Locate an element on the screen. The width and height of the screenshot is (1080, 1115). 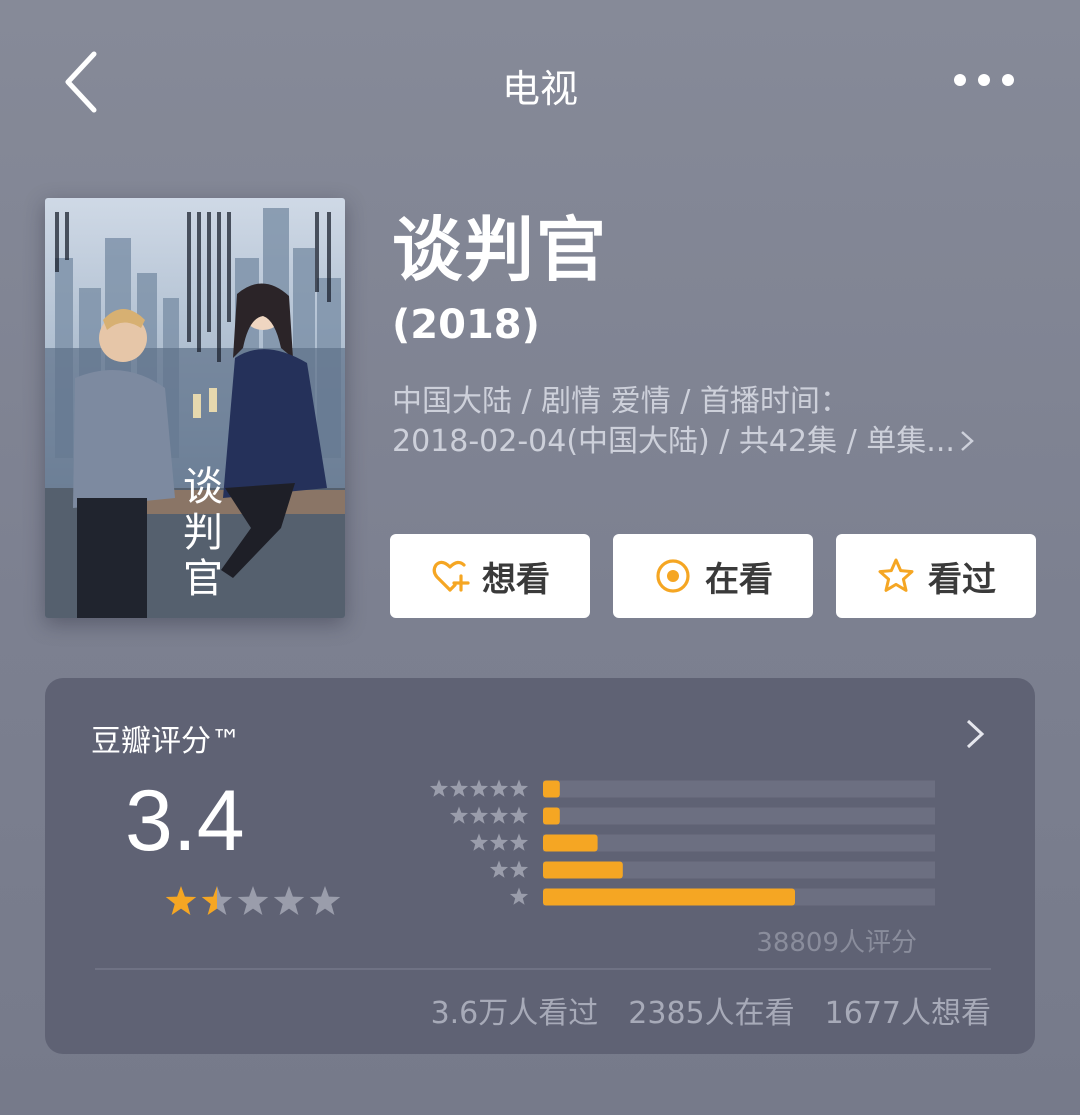
watching-count: 2385人在看 is located at coordinates (711, 1013).